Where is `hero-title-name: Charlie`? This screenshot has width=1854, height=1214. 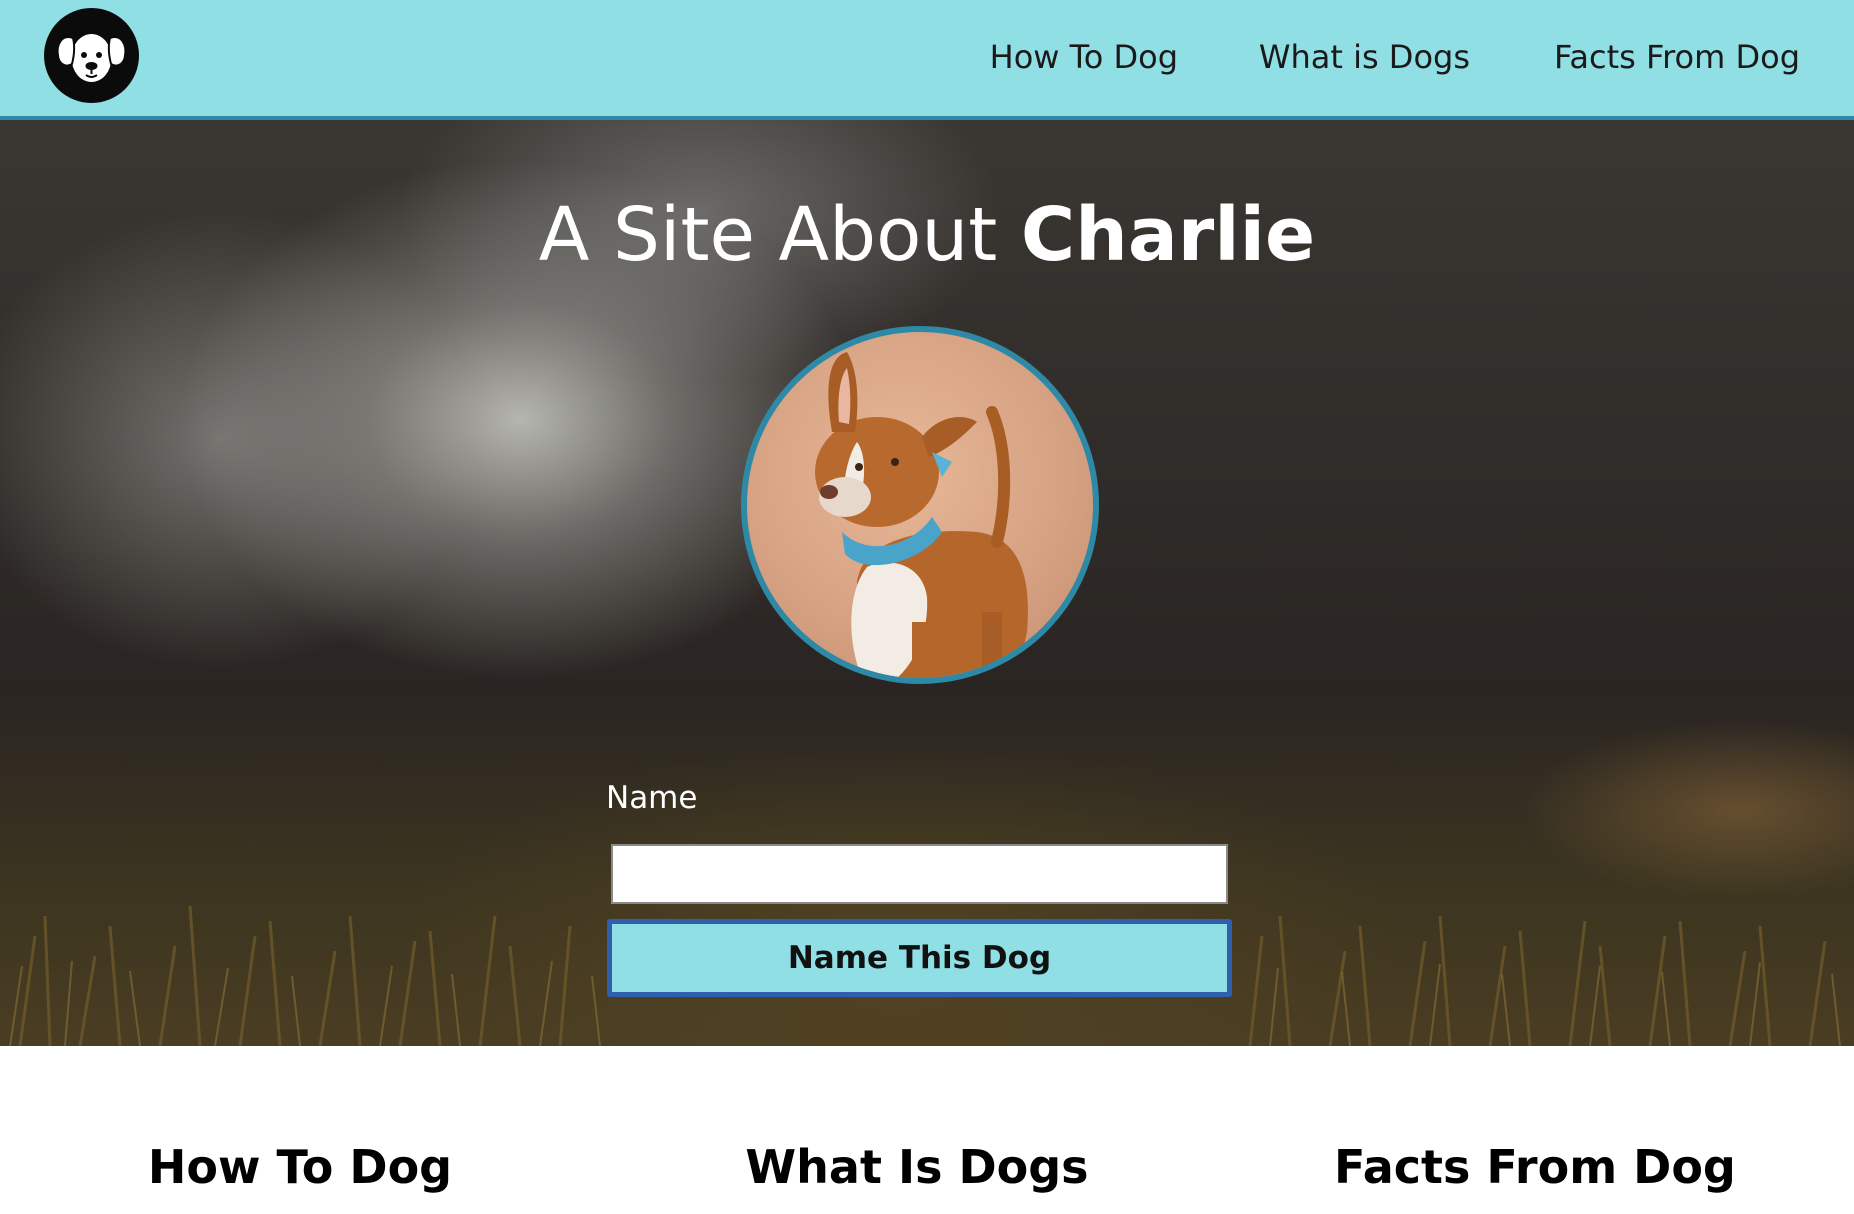 hero-title-name: Charlie is located at coordinates (1168, 235).